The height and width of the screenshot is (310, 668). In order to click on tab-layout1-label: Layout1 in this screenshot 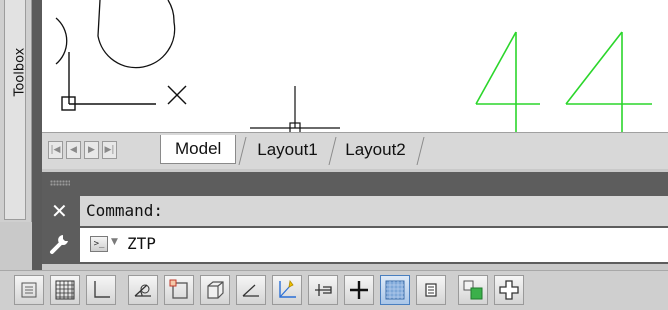, I will do `click(287, 149)`.